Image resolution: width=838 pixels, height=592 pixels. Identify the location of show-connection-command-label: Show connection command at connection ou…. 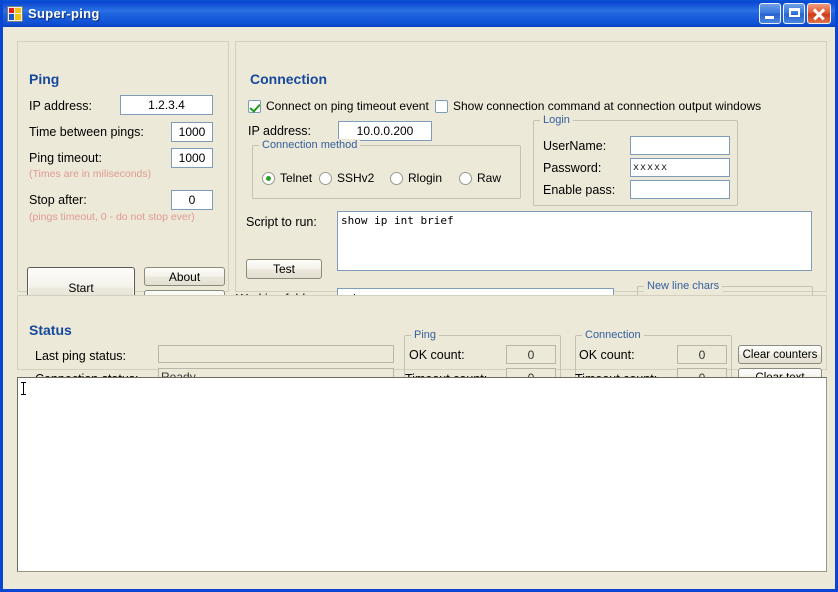
(607, 106).